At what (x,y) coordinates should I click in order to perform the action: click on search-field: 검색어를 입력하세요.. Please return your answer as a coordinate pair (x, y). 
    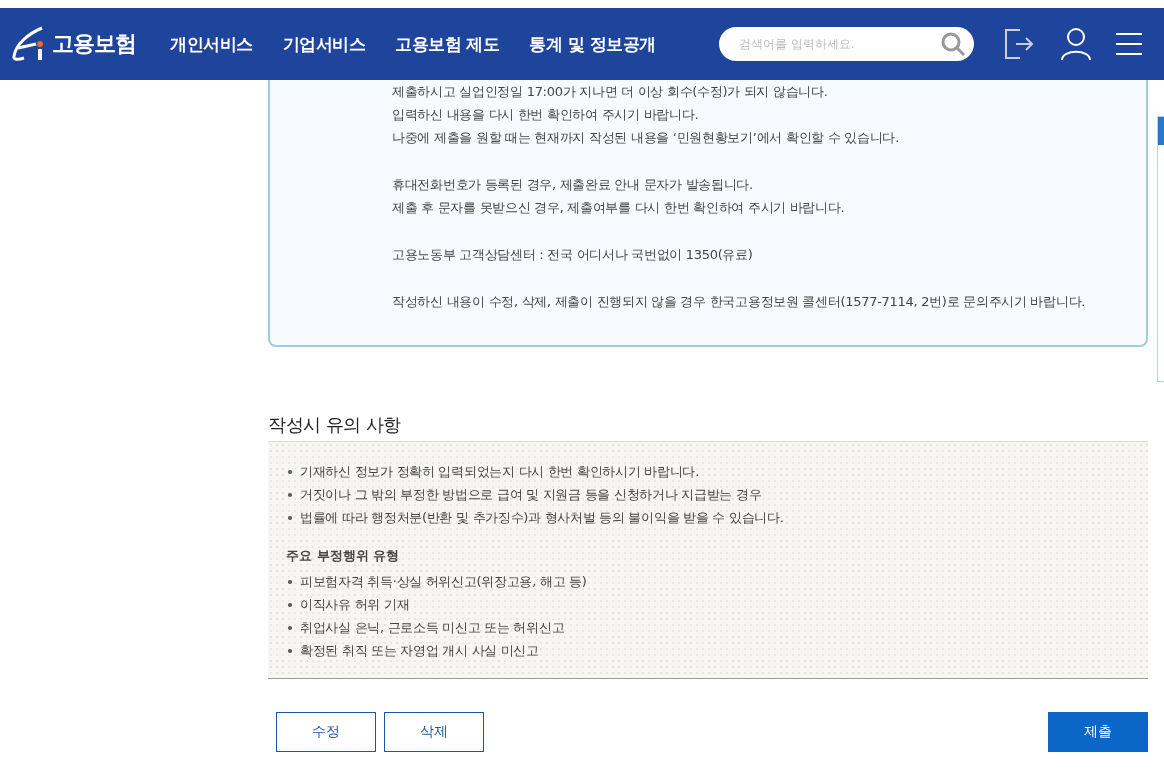
    Looking at the image, I should click on (846, 44).